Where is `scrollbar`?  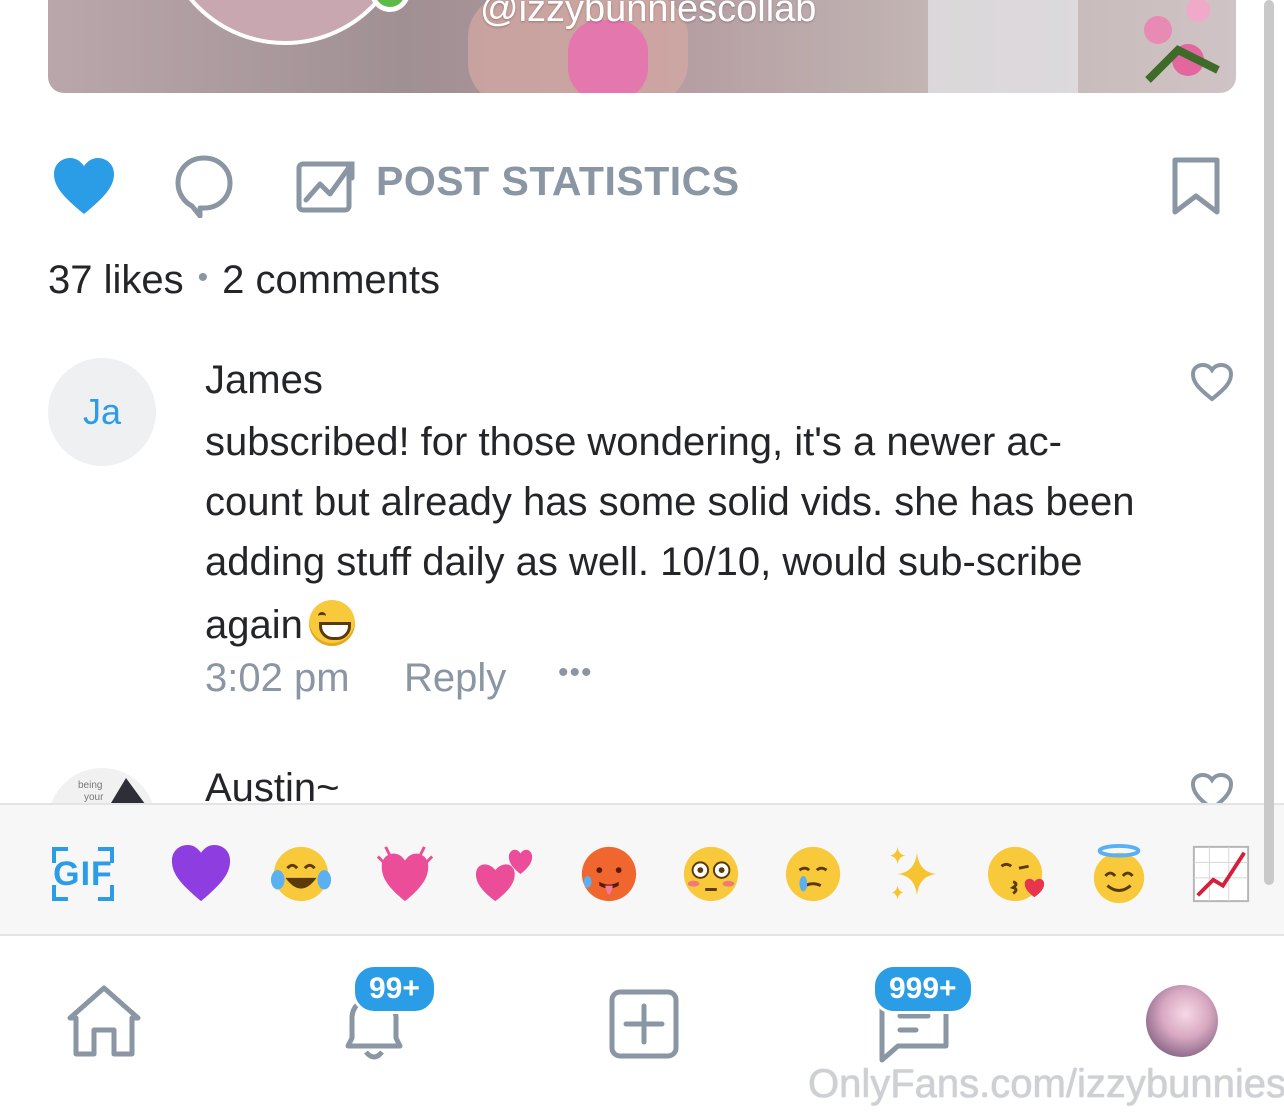 scrollbar is located at coordinates (1269, 442).